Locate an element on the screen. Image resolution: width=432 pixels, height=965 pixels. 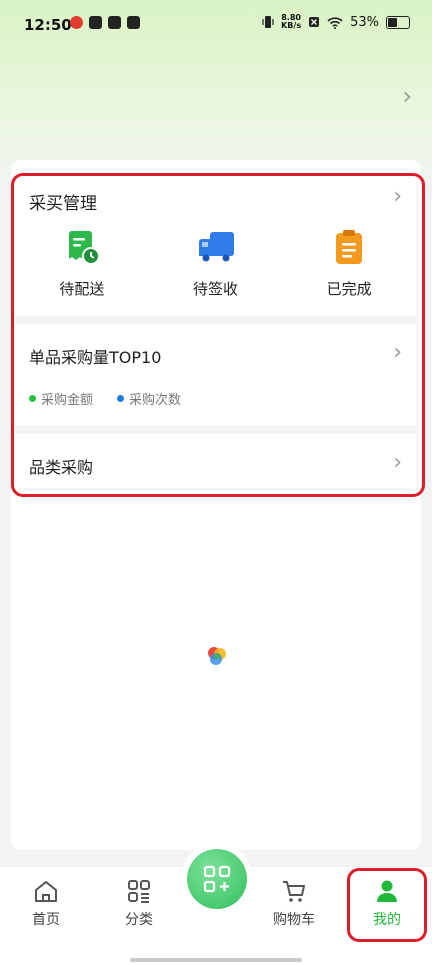
purchase-management-title: 采买管理 is located at coordinates (63, 204).